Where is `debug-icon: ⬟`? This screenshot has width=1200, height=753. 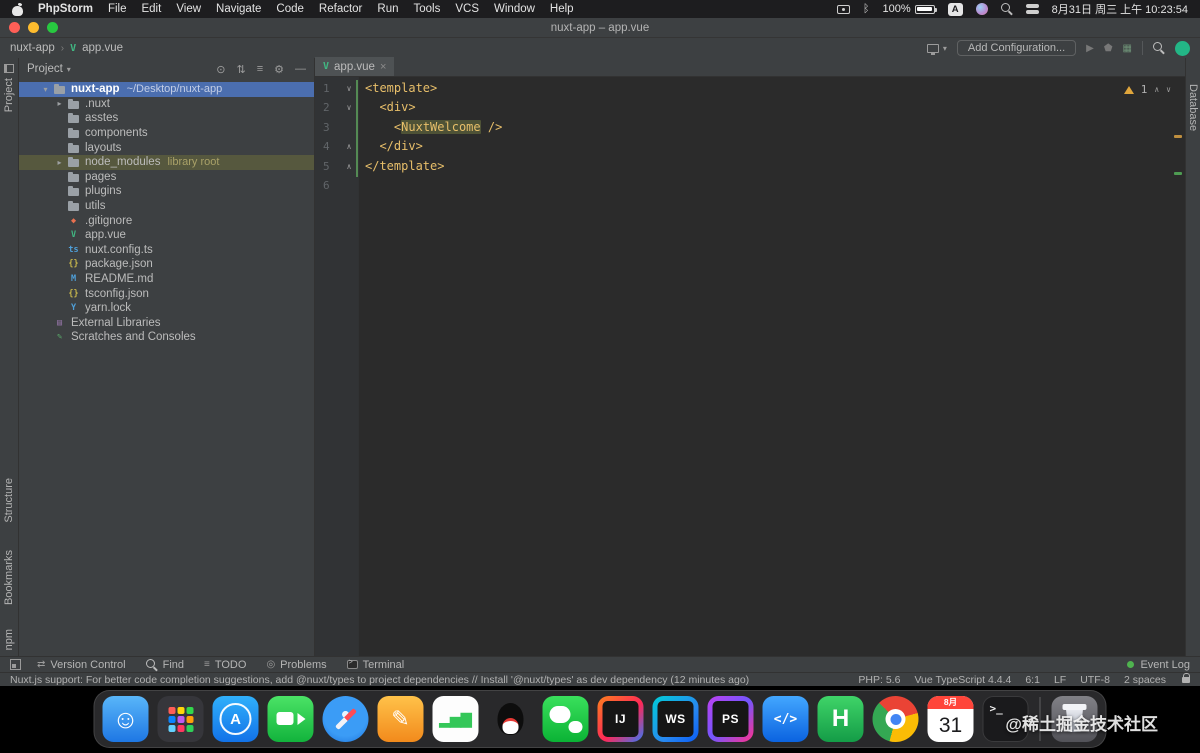 debug-icon: ⬟ is located at coordinates (1108, 48).